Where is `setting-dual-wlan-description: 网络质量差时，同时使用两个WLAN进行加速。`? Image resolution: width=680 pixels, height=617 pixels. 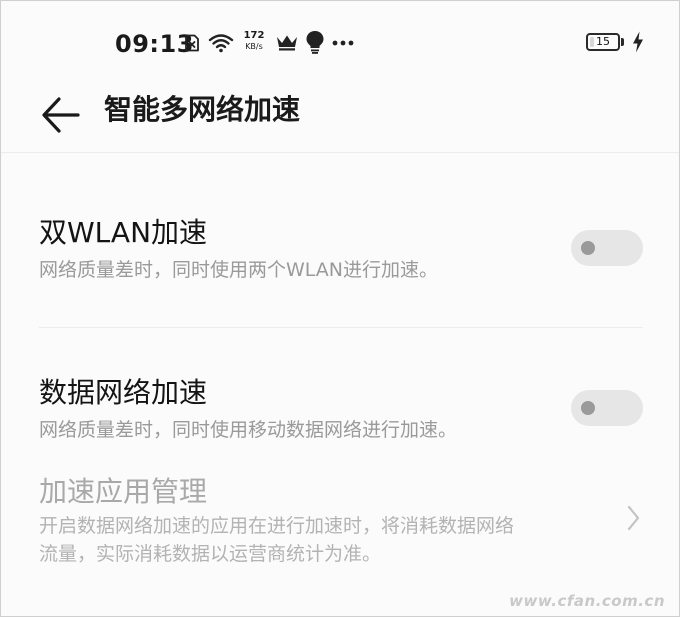 setting-dual-wlan-description: 网络质量差时，同时使用两个WLAN进行加速。 is located at coordinates (239, 270).